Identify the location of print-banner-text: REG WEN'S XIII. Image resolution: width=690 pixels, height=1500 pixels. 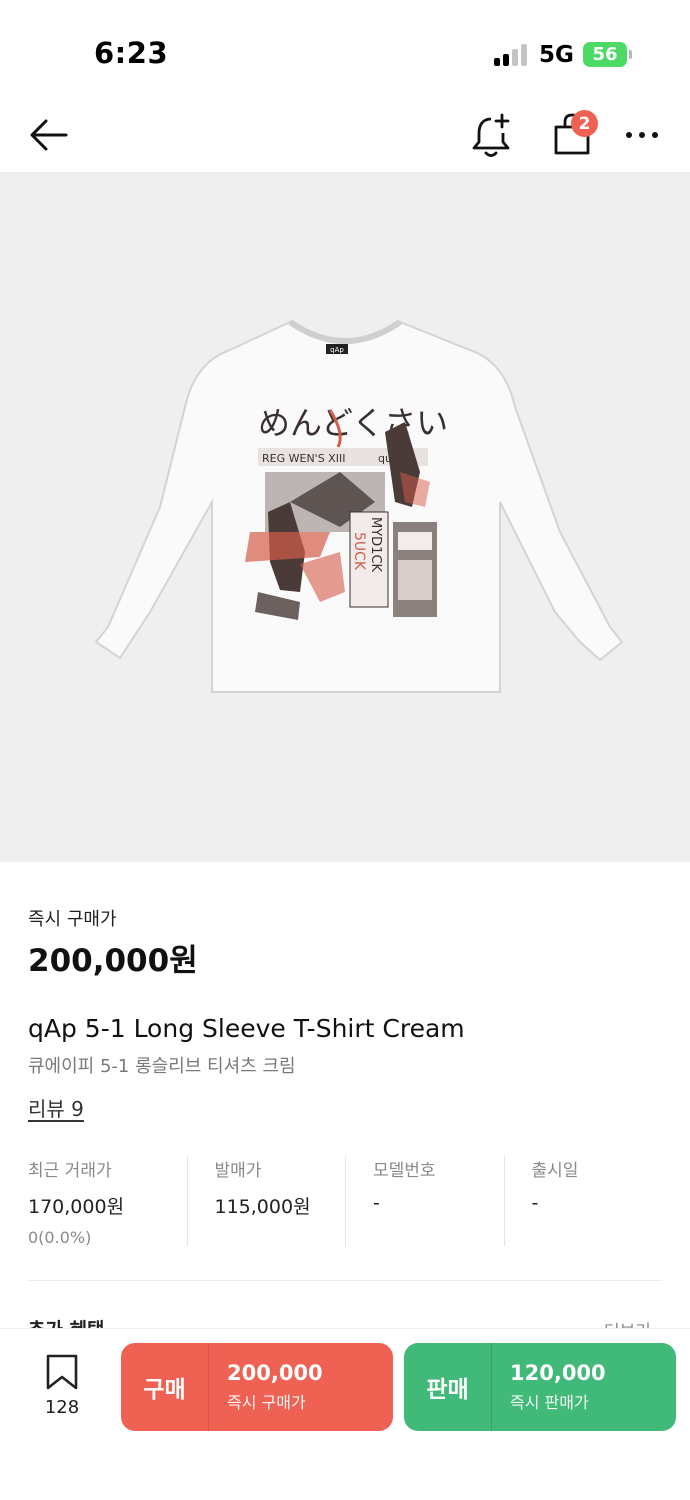
(303, 458).